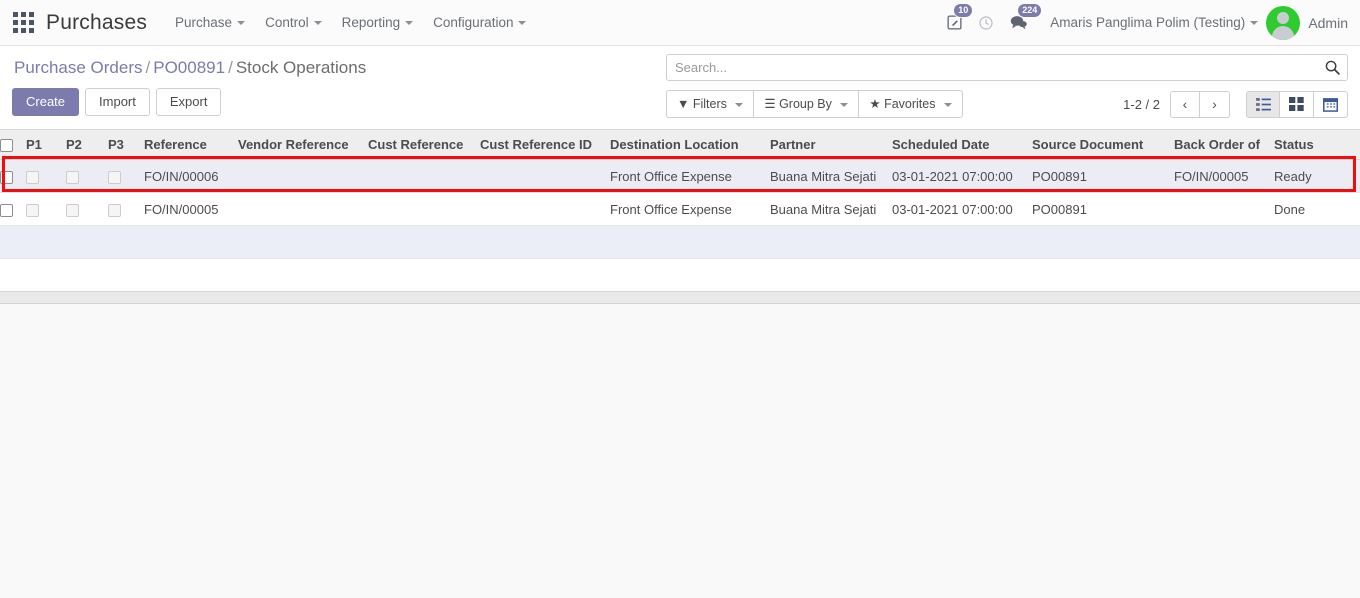 This screenshot has width=1360, height=598. I want to click on column-header-p3: P3, so click(126, 145).